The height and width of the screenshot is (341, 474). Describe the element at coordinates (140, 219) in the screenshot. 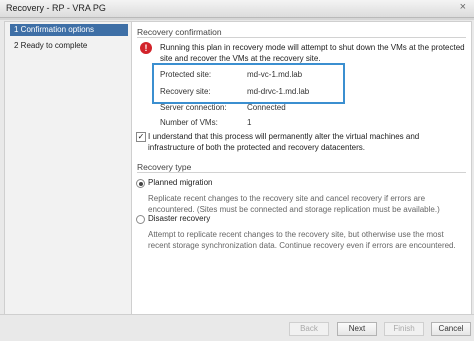

I see `disaster-recovery-radio` at that location.